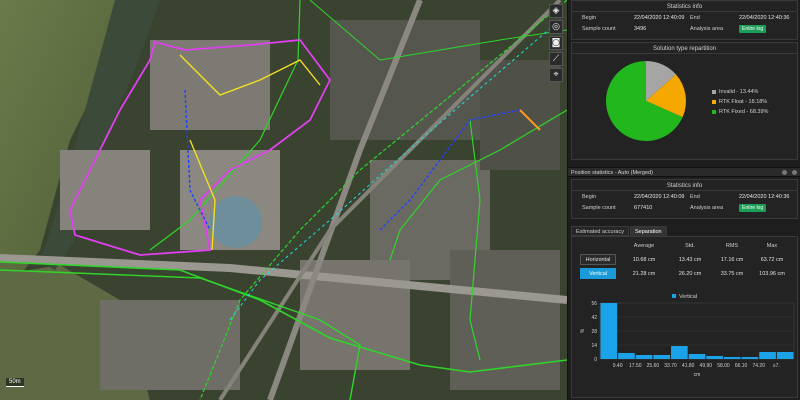 The image size is (800, 400). I want to click on vertical-rms: 33.75 cm, so click(732, 274).